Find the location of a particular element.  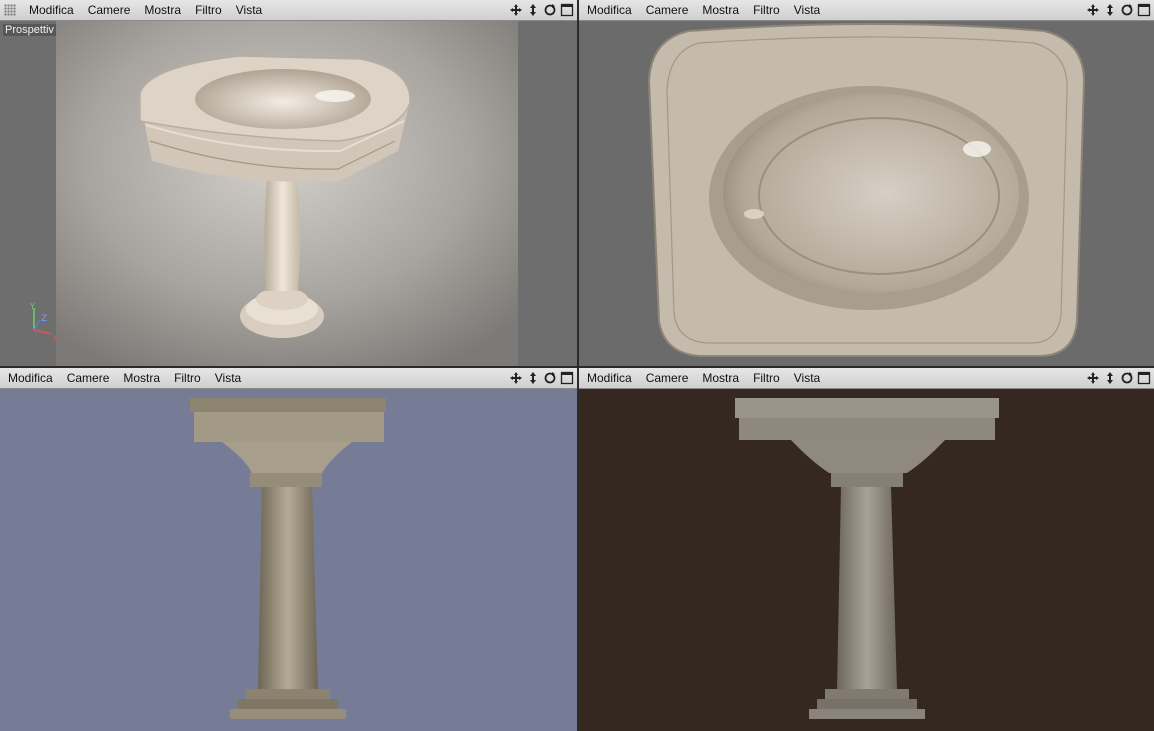

grip-icon is located at coordinates (10, 10).